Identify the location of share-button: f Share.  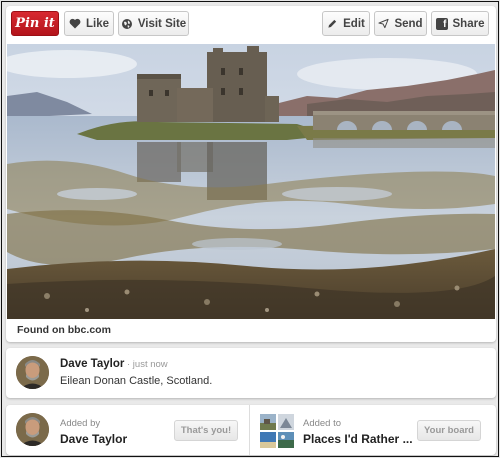
(460, 23).